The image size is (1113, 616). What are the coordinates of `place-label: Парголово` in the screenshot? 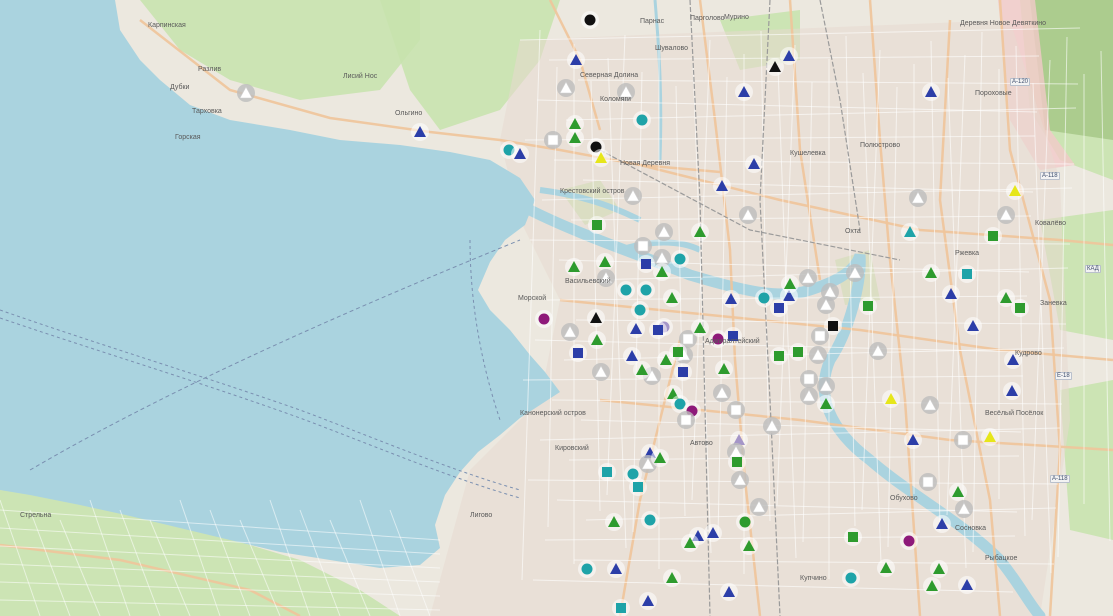 It's located at (707, 18).